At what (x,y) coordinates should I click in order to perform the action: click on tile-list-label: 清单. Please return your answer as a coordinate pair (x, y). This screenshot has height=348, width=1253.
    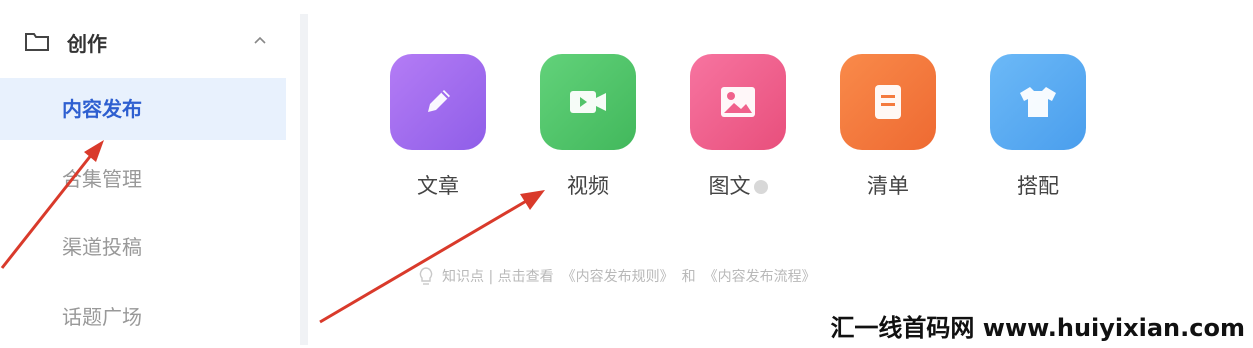
    Looking at the image, I should click on (888, 185).